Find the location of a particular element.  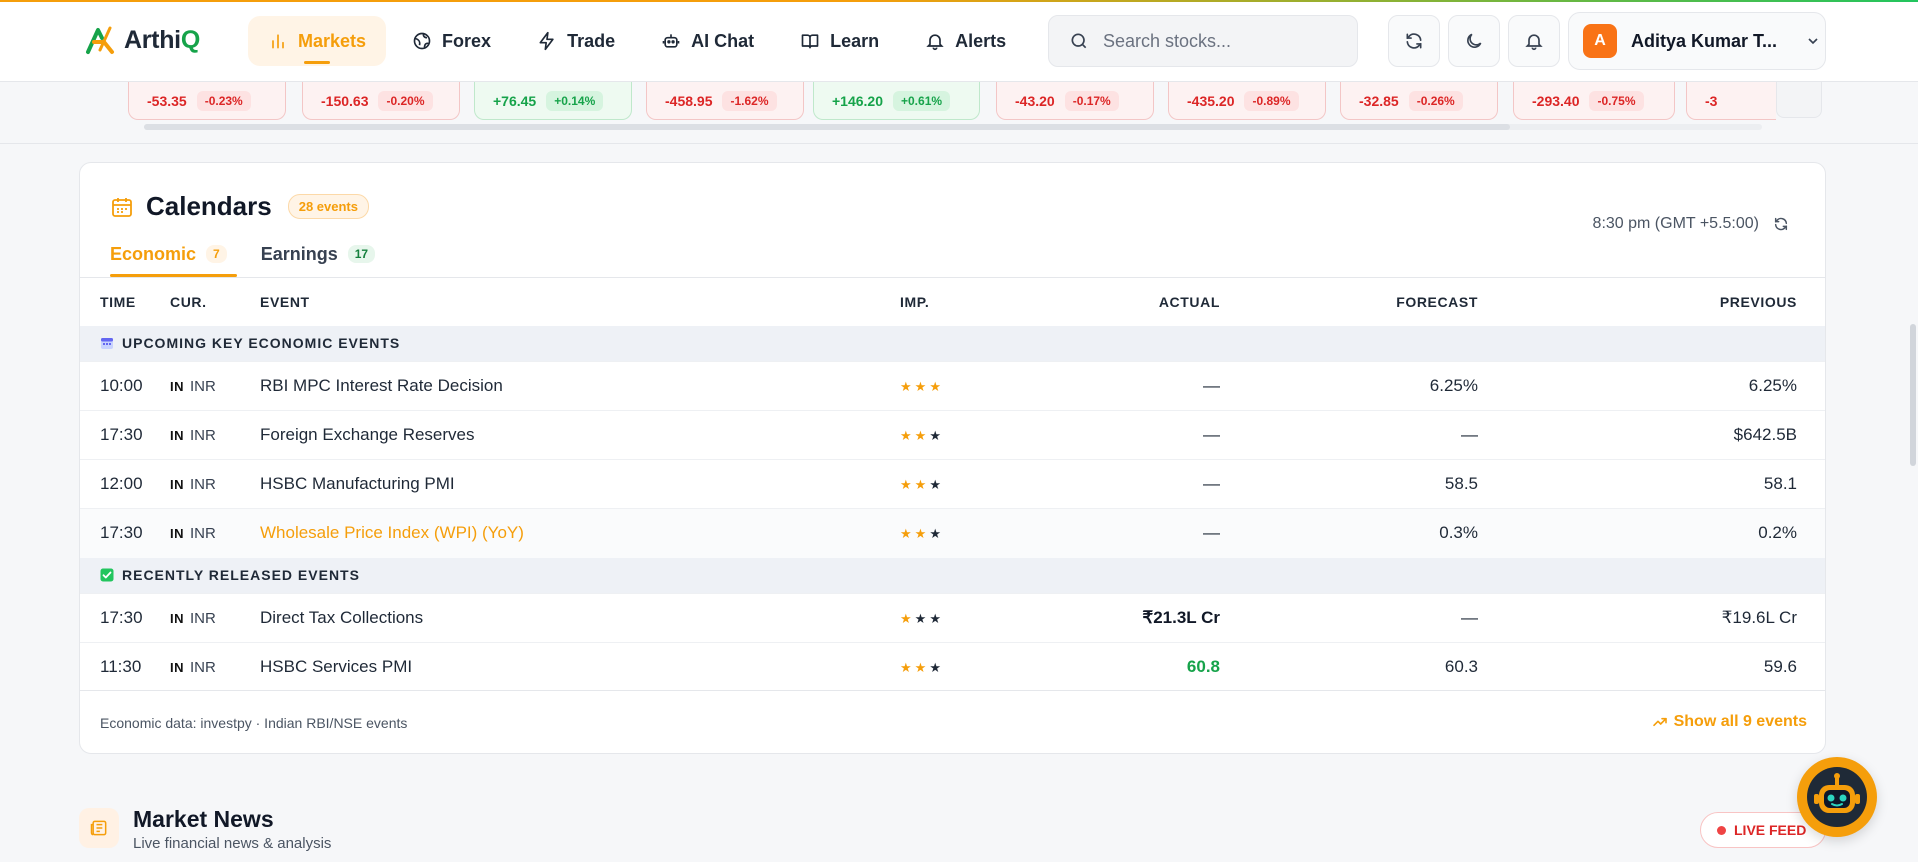

column-header-time: TIME is located at coordinates (118, 301).